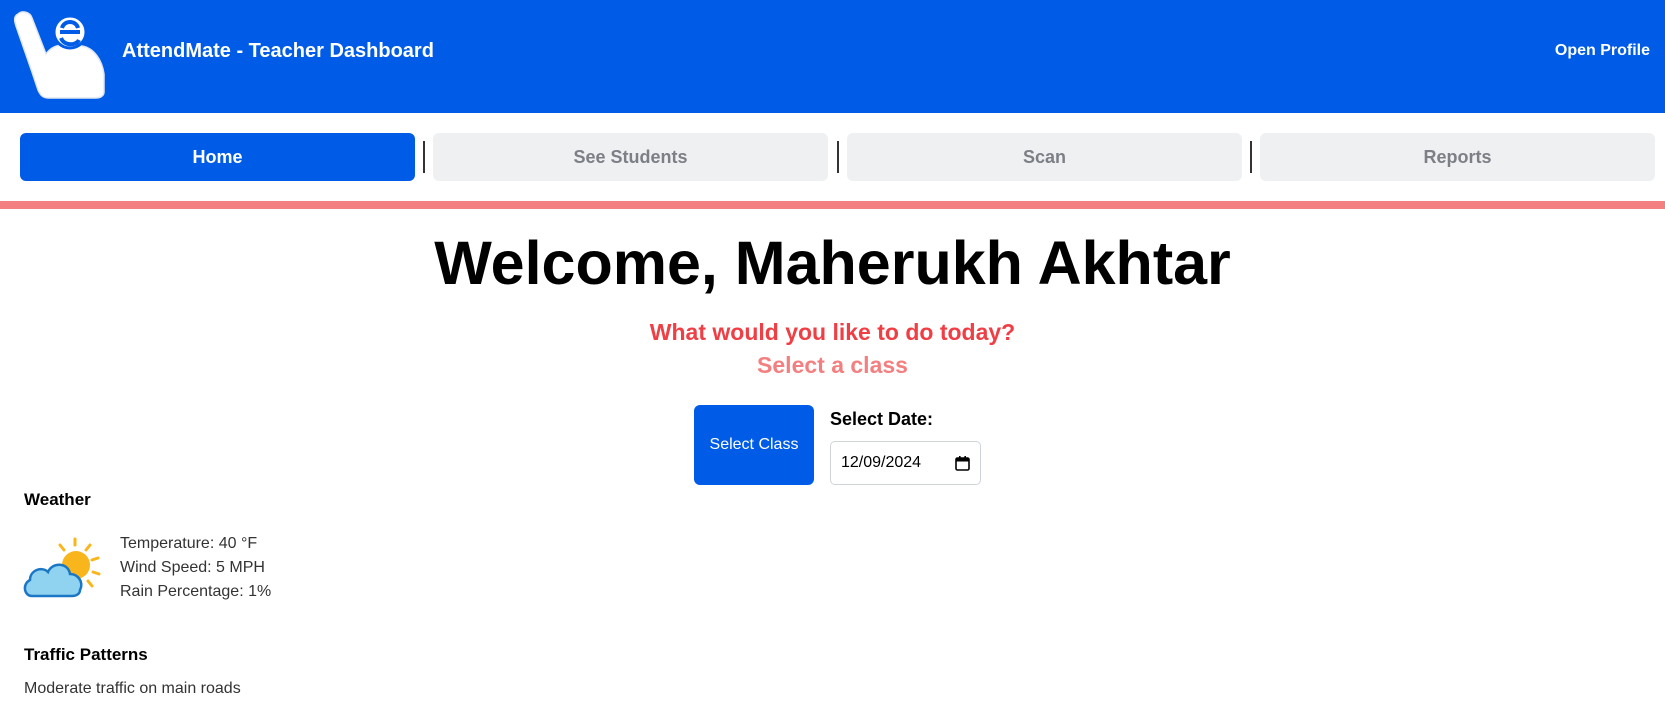  Describe the element at coordinates (962, 463) in the screenshot. I see `calendar-icon` at that location.